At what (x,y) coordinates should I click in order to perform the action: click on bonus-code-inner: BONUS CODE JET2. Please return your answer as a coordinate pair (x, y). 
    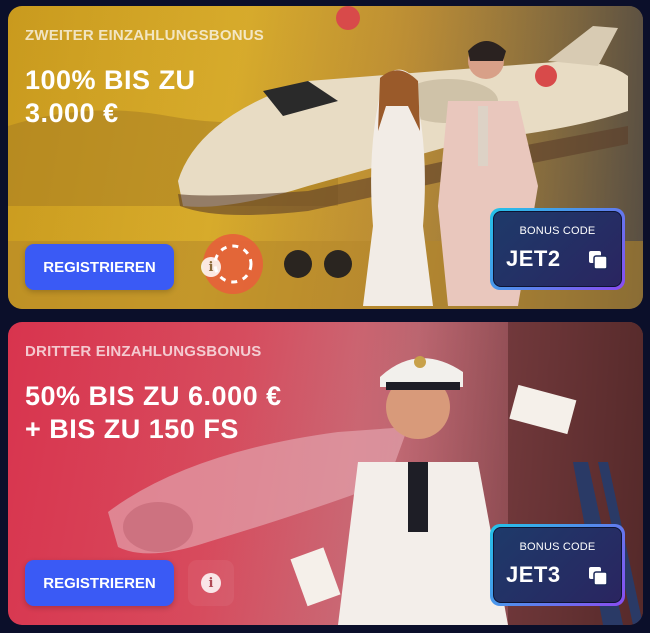
    Looking at the image, I should click on (557, 249).